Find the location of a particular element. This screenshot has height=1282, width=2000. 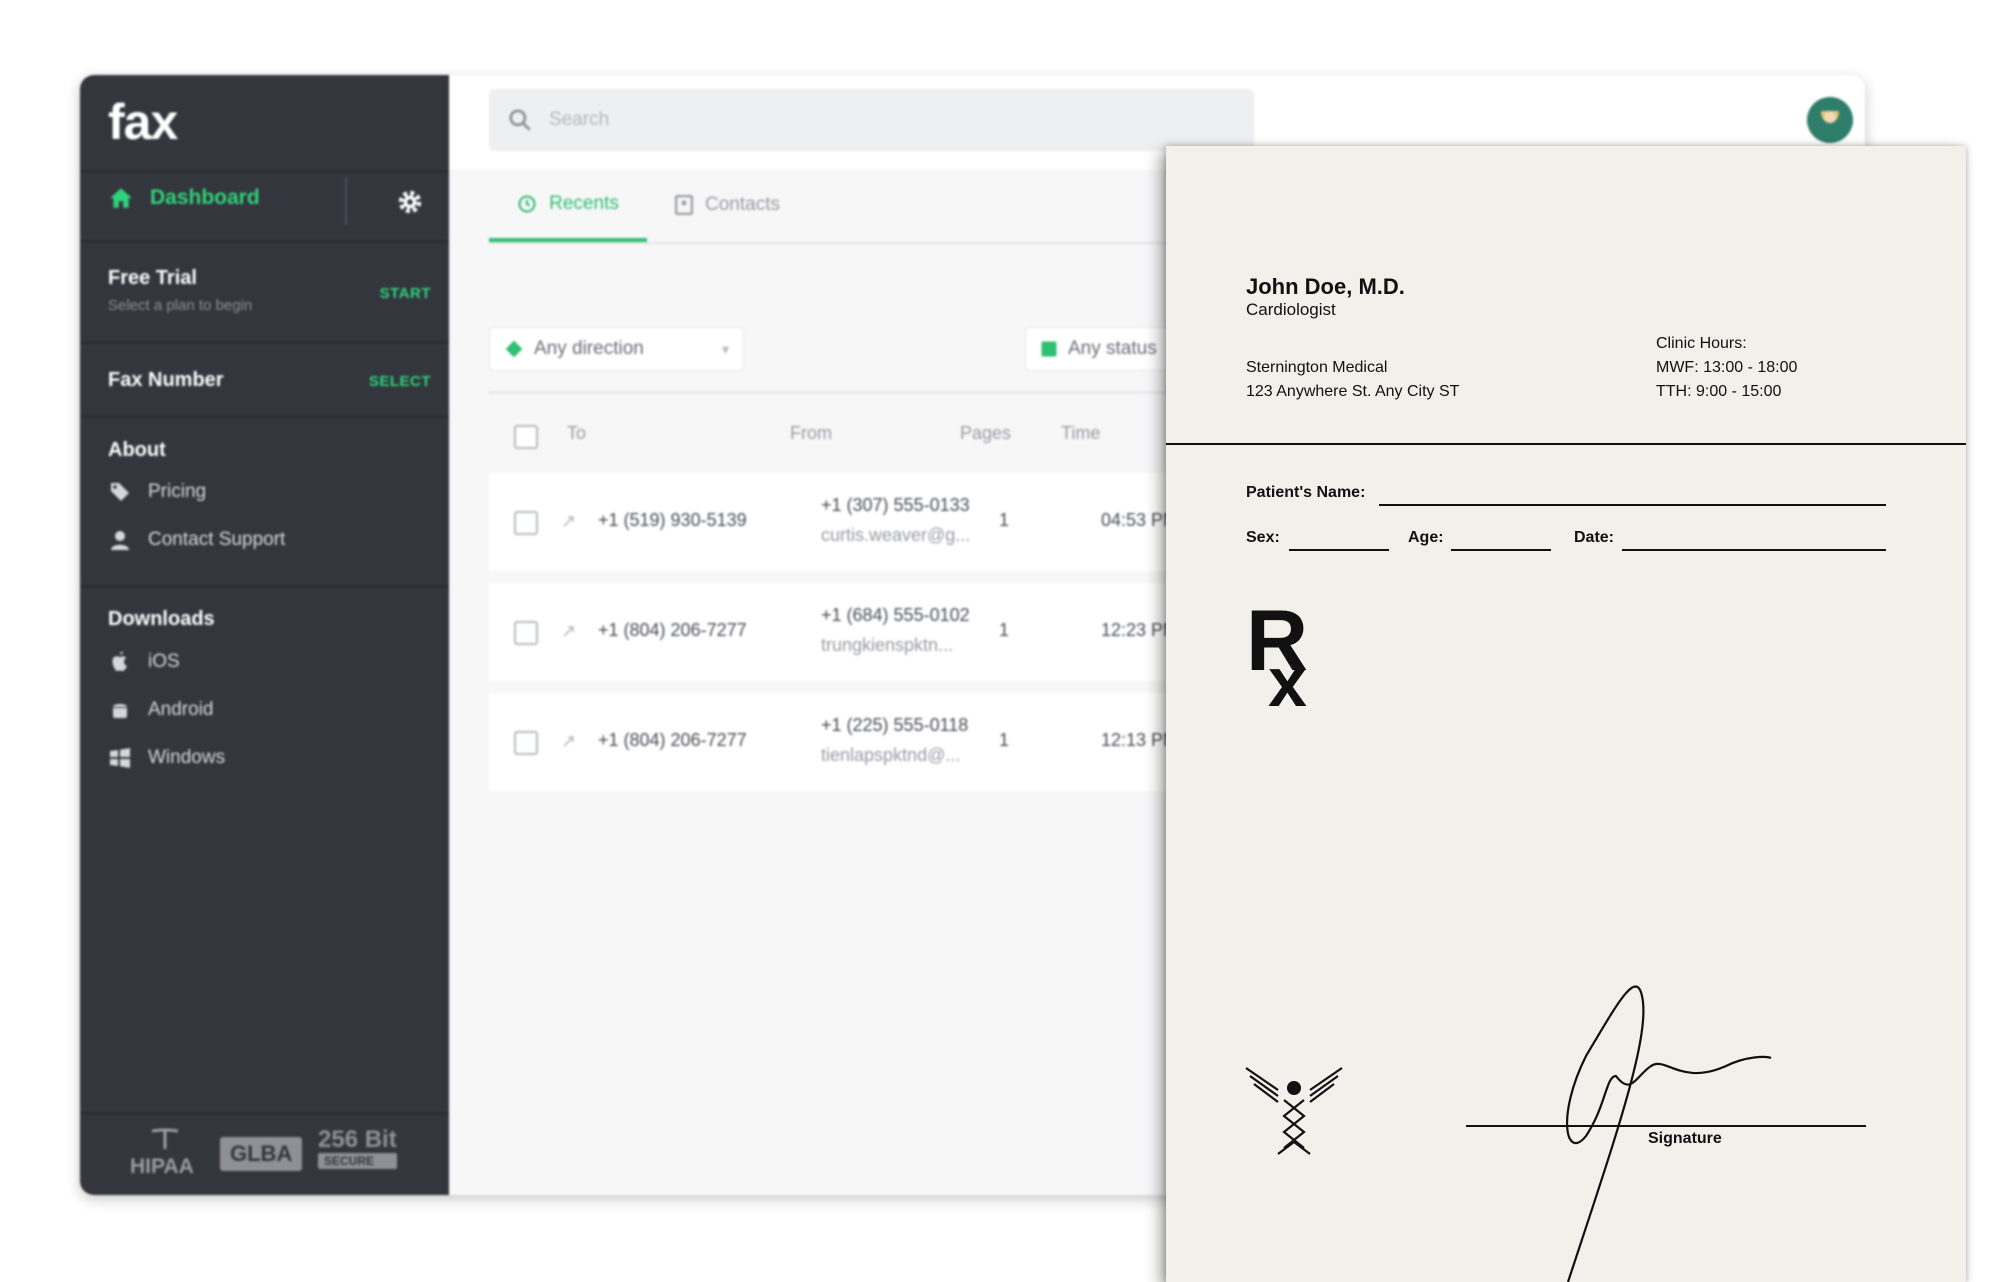

contacts-icon is located at coordinates (684, 205).